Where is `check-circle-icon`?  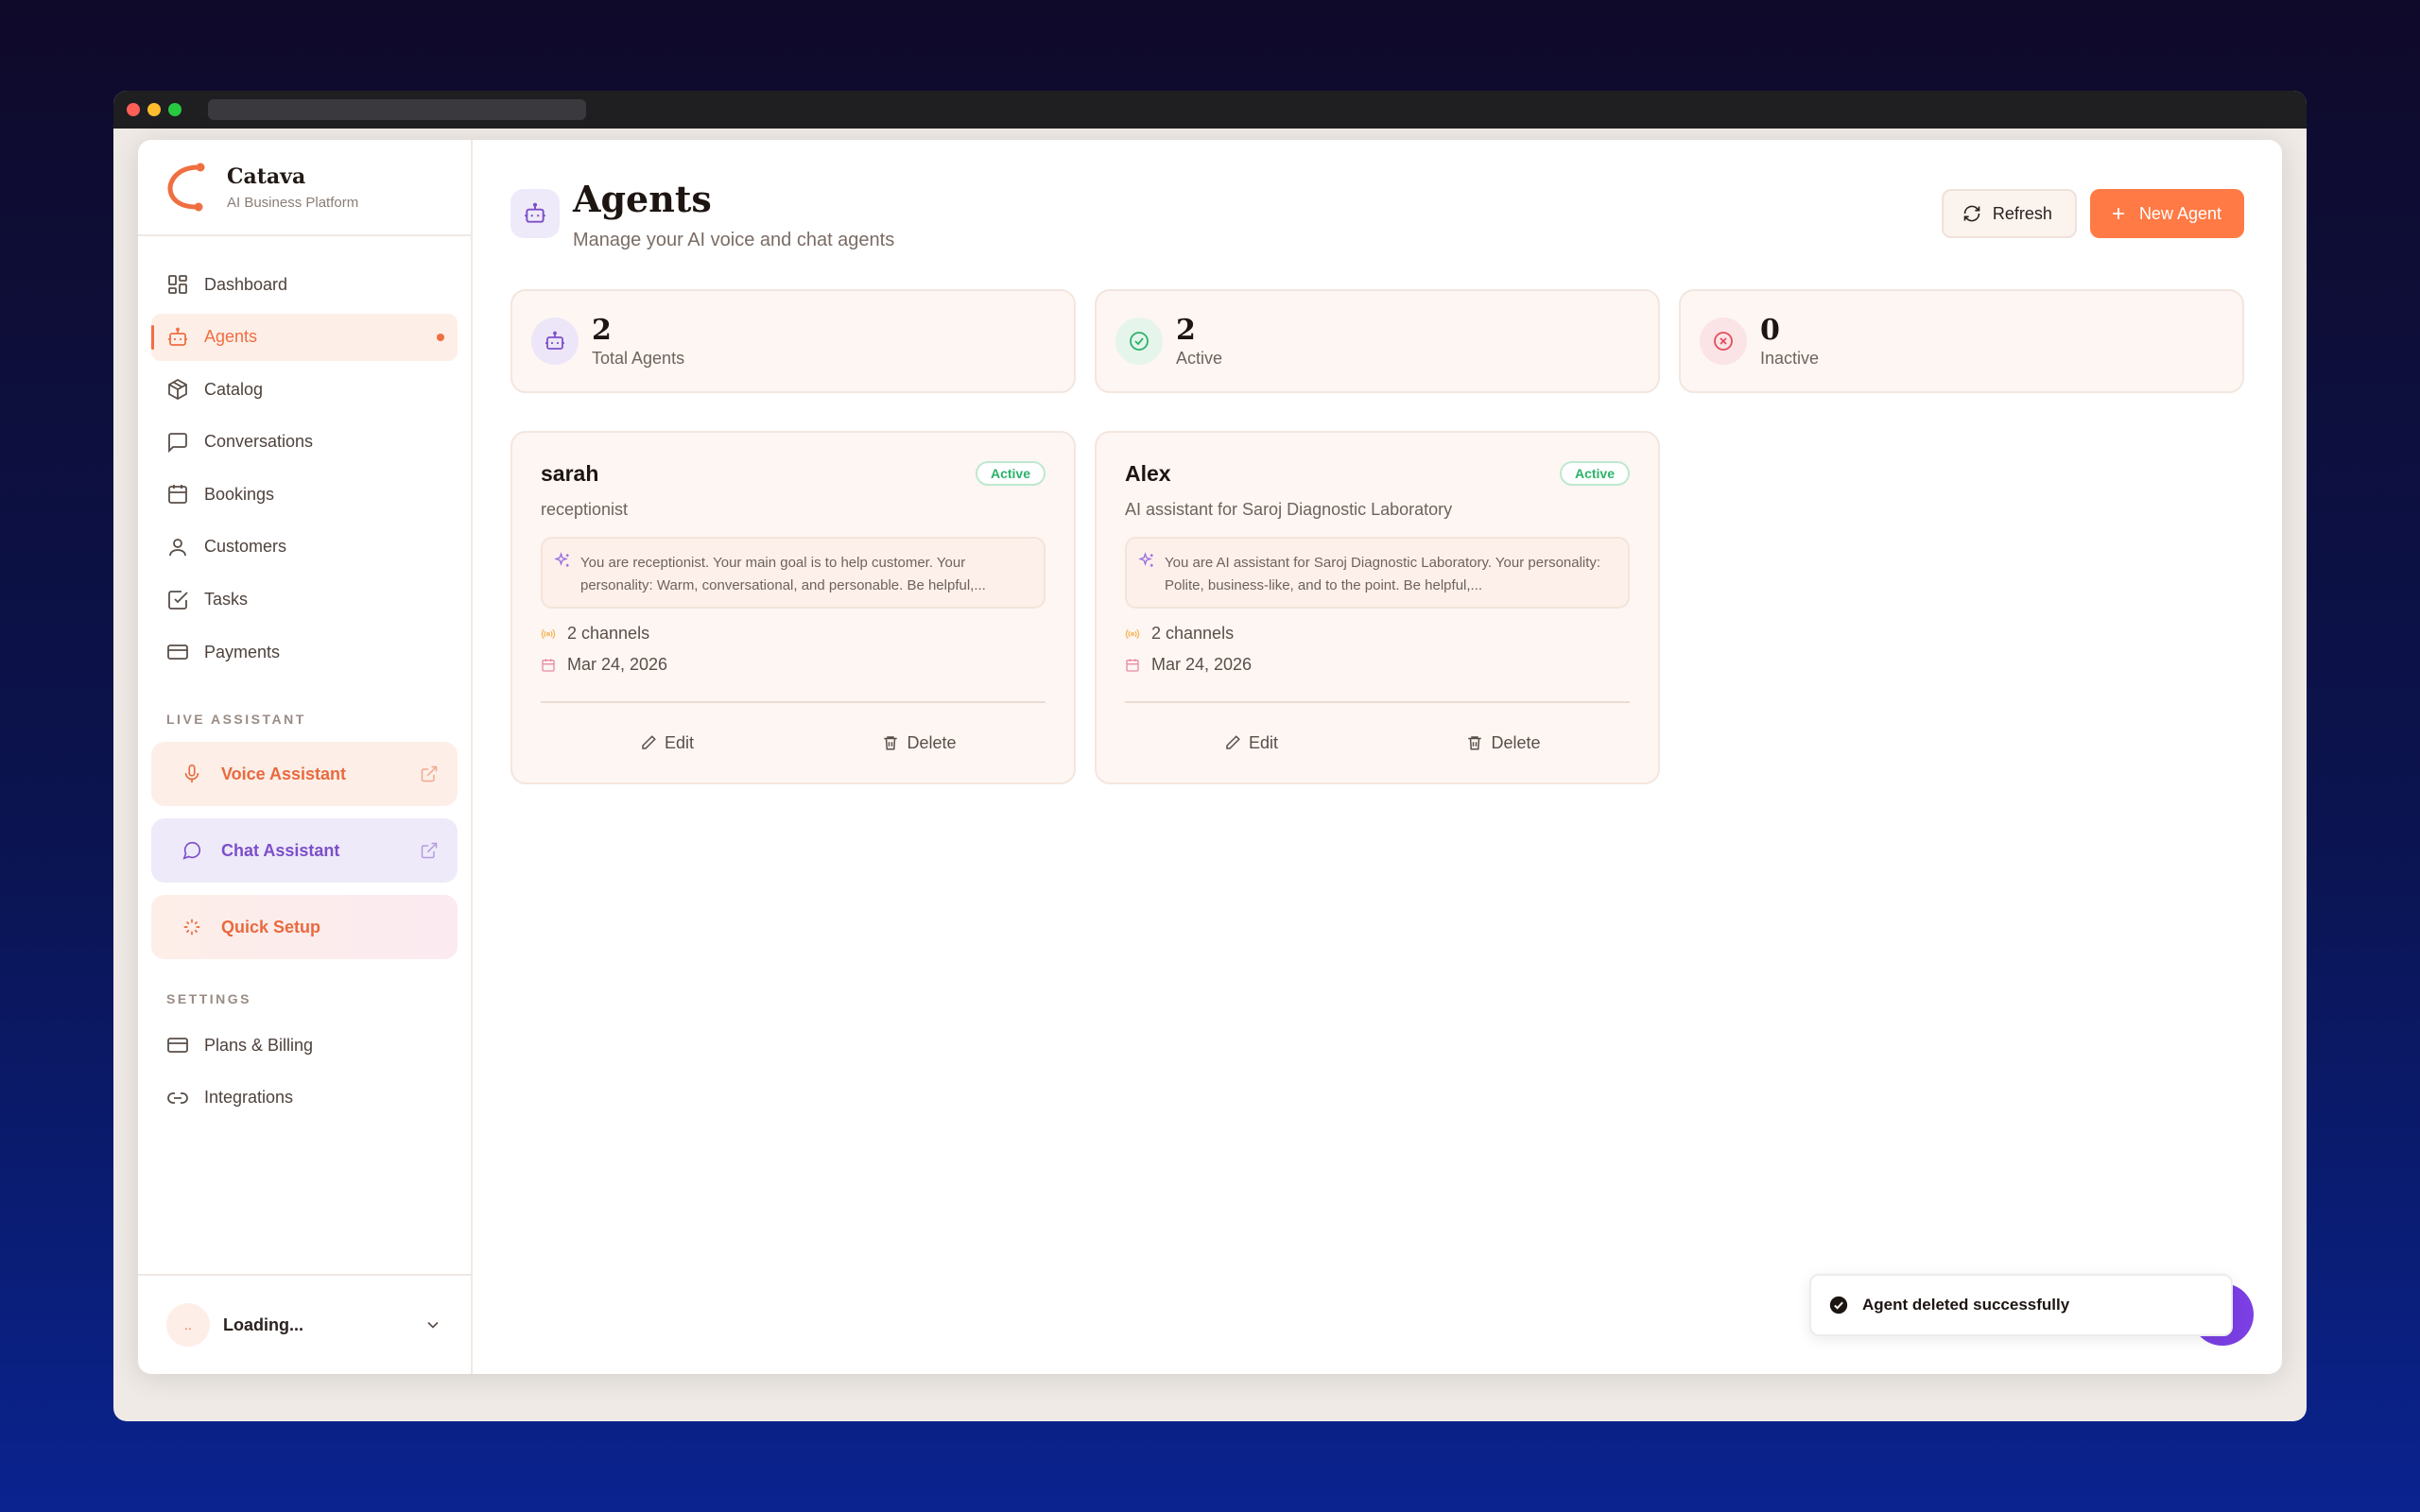
check-circle-icon is located at coordinates (1838, 1305).